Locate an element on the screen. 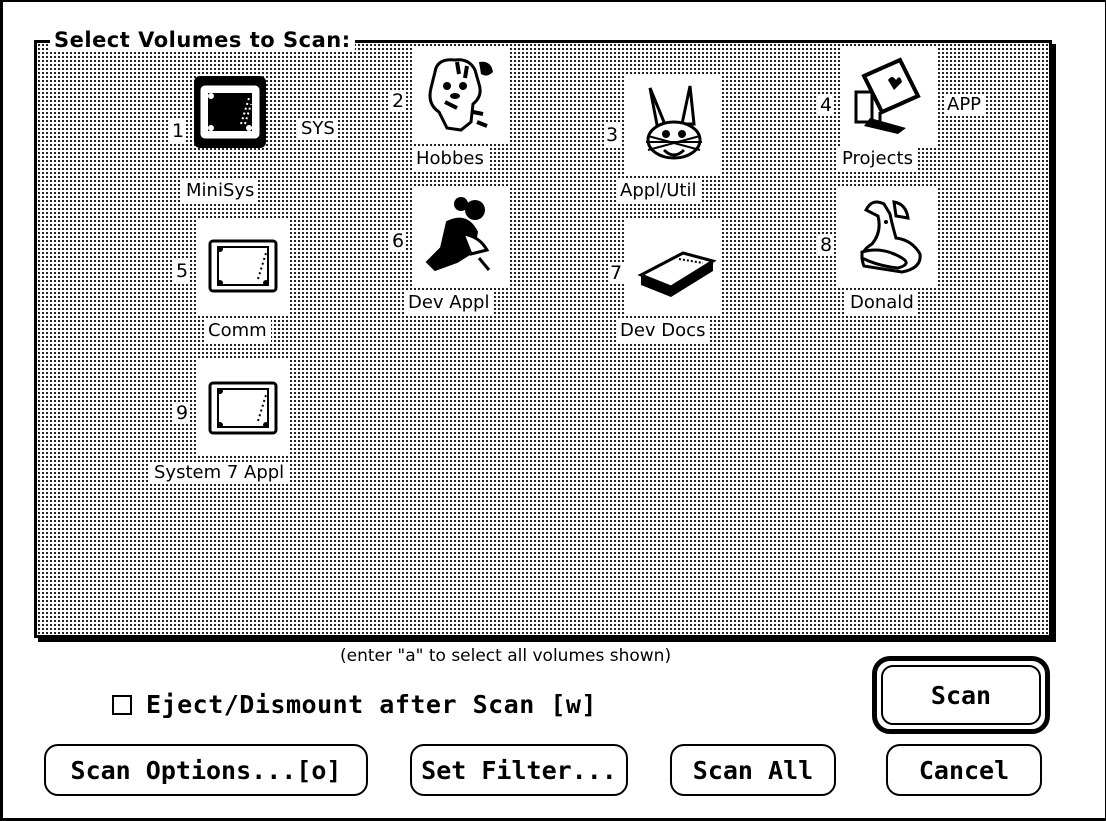 The width and height of the screenshot is (1106, 821). select-all-hint: (enter "a" to select all volumes shown) is located at coordinates (506, 656).